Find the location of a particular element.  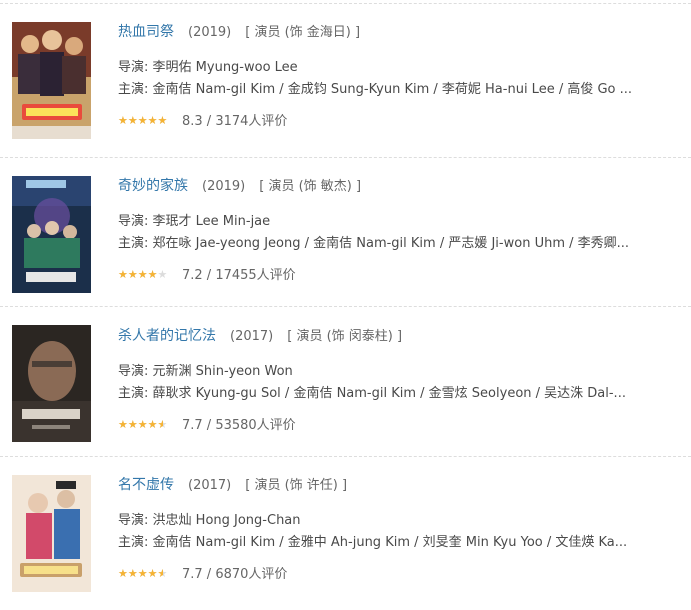

director-line: 导演: 李明佑 Myung-woo Lee is located at coordinates (208, 68).